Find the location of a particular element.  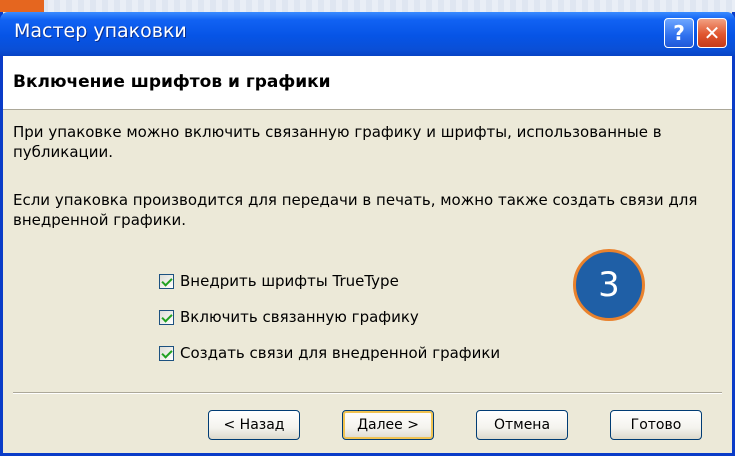

title-bar: Мастер упаковки ? ✕ is located at coordinates (367, 34).